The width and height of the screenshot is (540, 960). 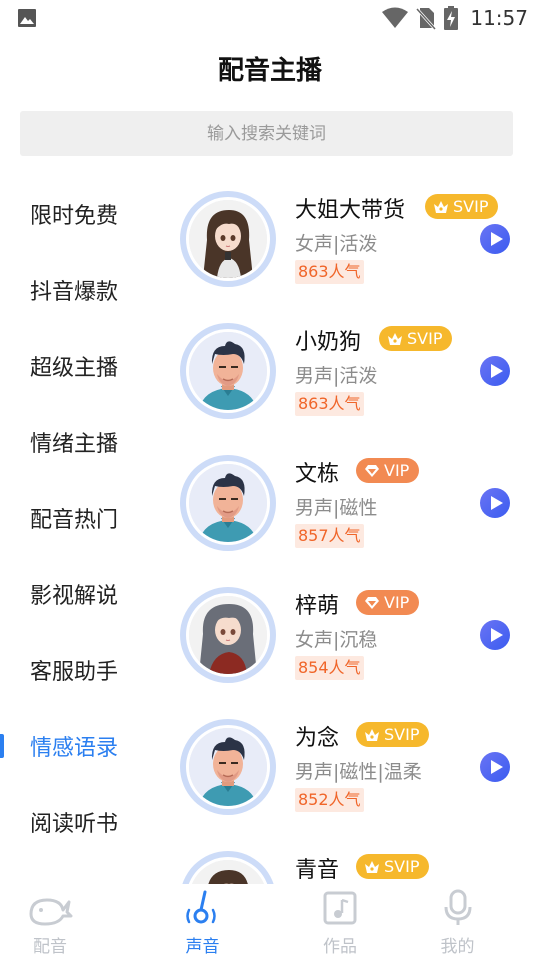 I want to click on category-label: 情绪主播, so click(x=74, y=444).